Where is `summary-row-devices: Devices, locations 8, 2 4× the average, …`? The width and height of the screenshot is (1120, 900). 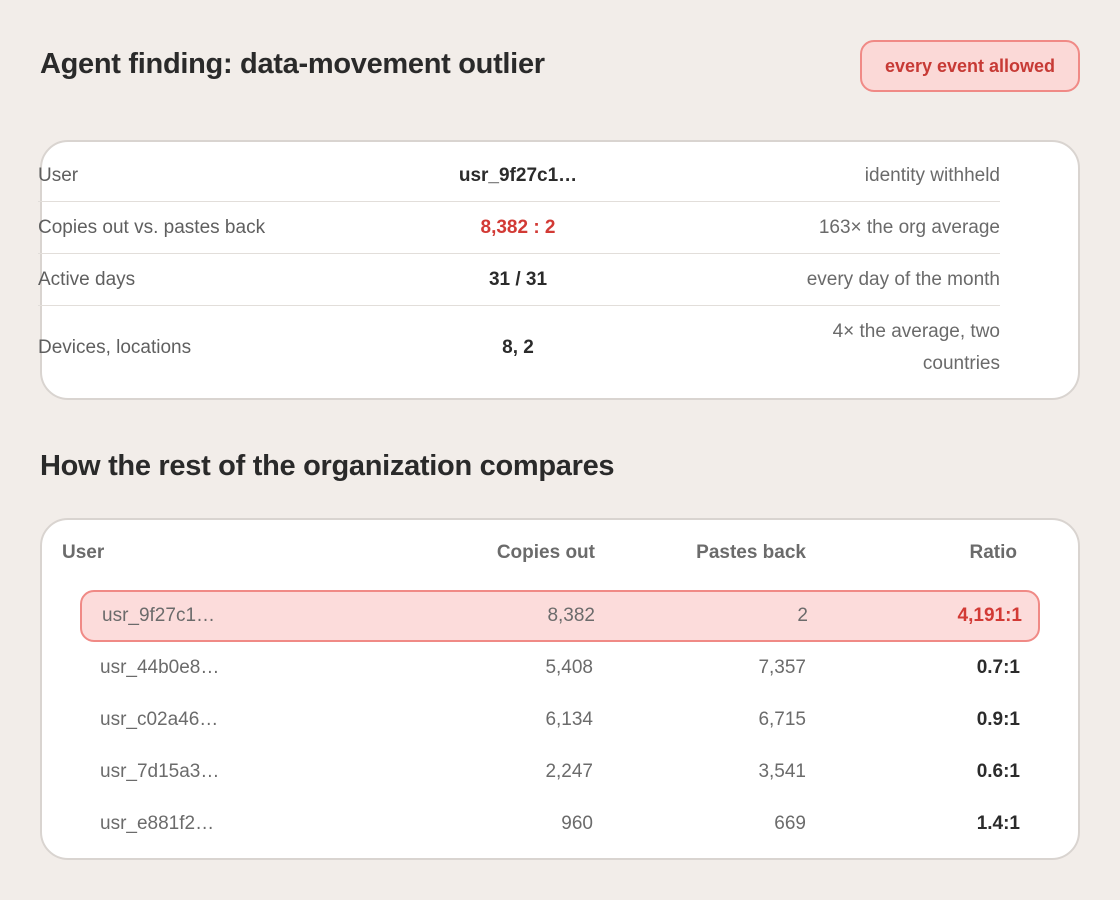
summary-row-devices: Devices, locations 8, 2 4× the average, … is located at coordinates (519, 348).